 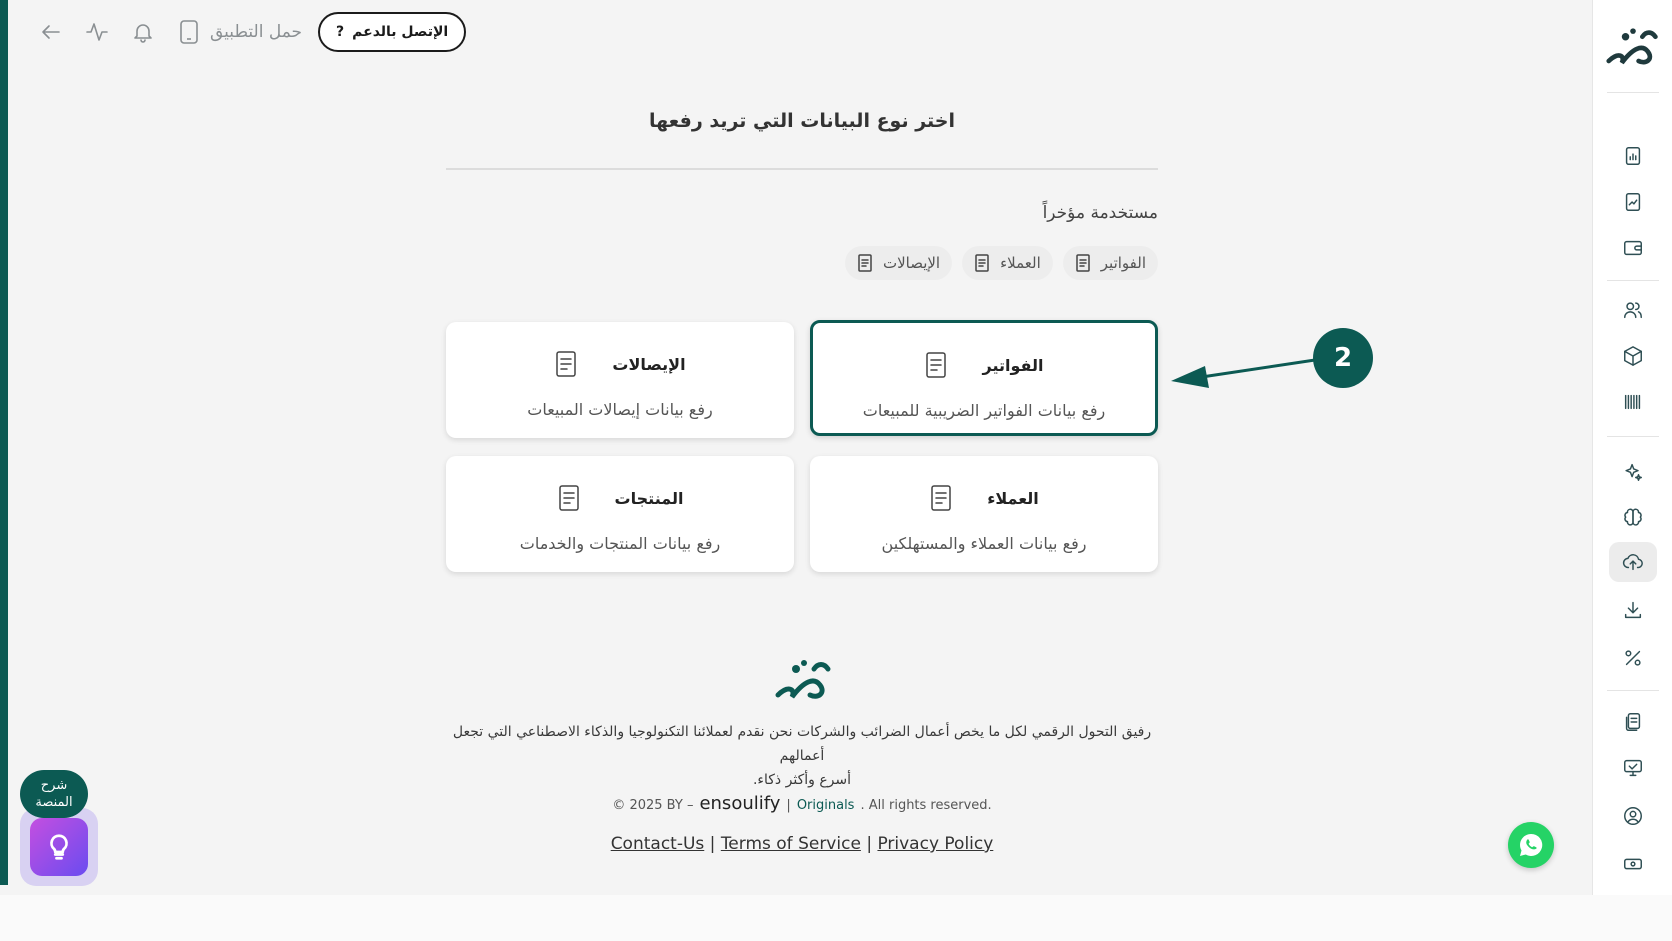 I want to click on activity-icon, so click(x=97, y=32).